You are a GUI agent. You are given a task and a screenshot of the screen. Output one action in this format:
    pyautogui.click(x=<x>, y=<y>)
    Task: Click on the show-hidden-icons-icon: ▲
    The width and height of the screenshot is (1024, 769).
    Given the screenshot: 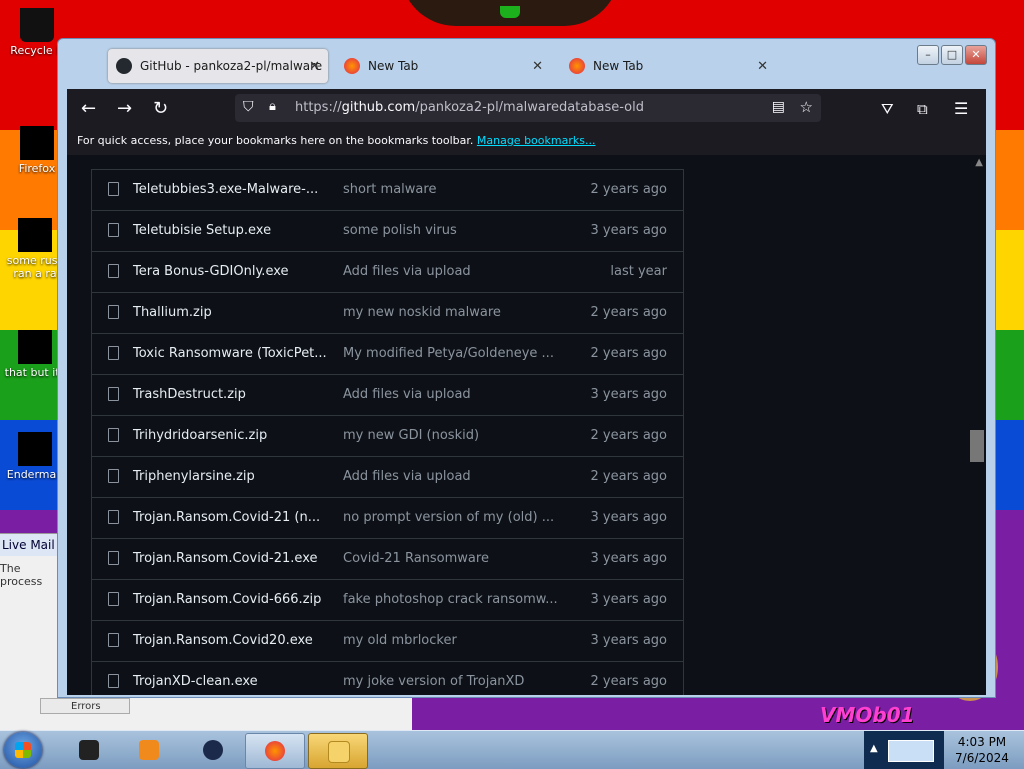 What is the action you would take?
    pyautogui.click(x=874, y=748)
    